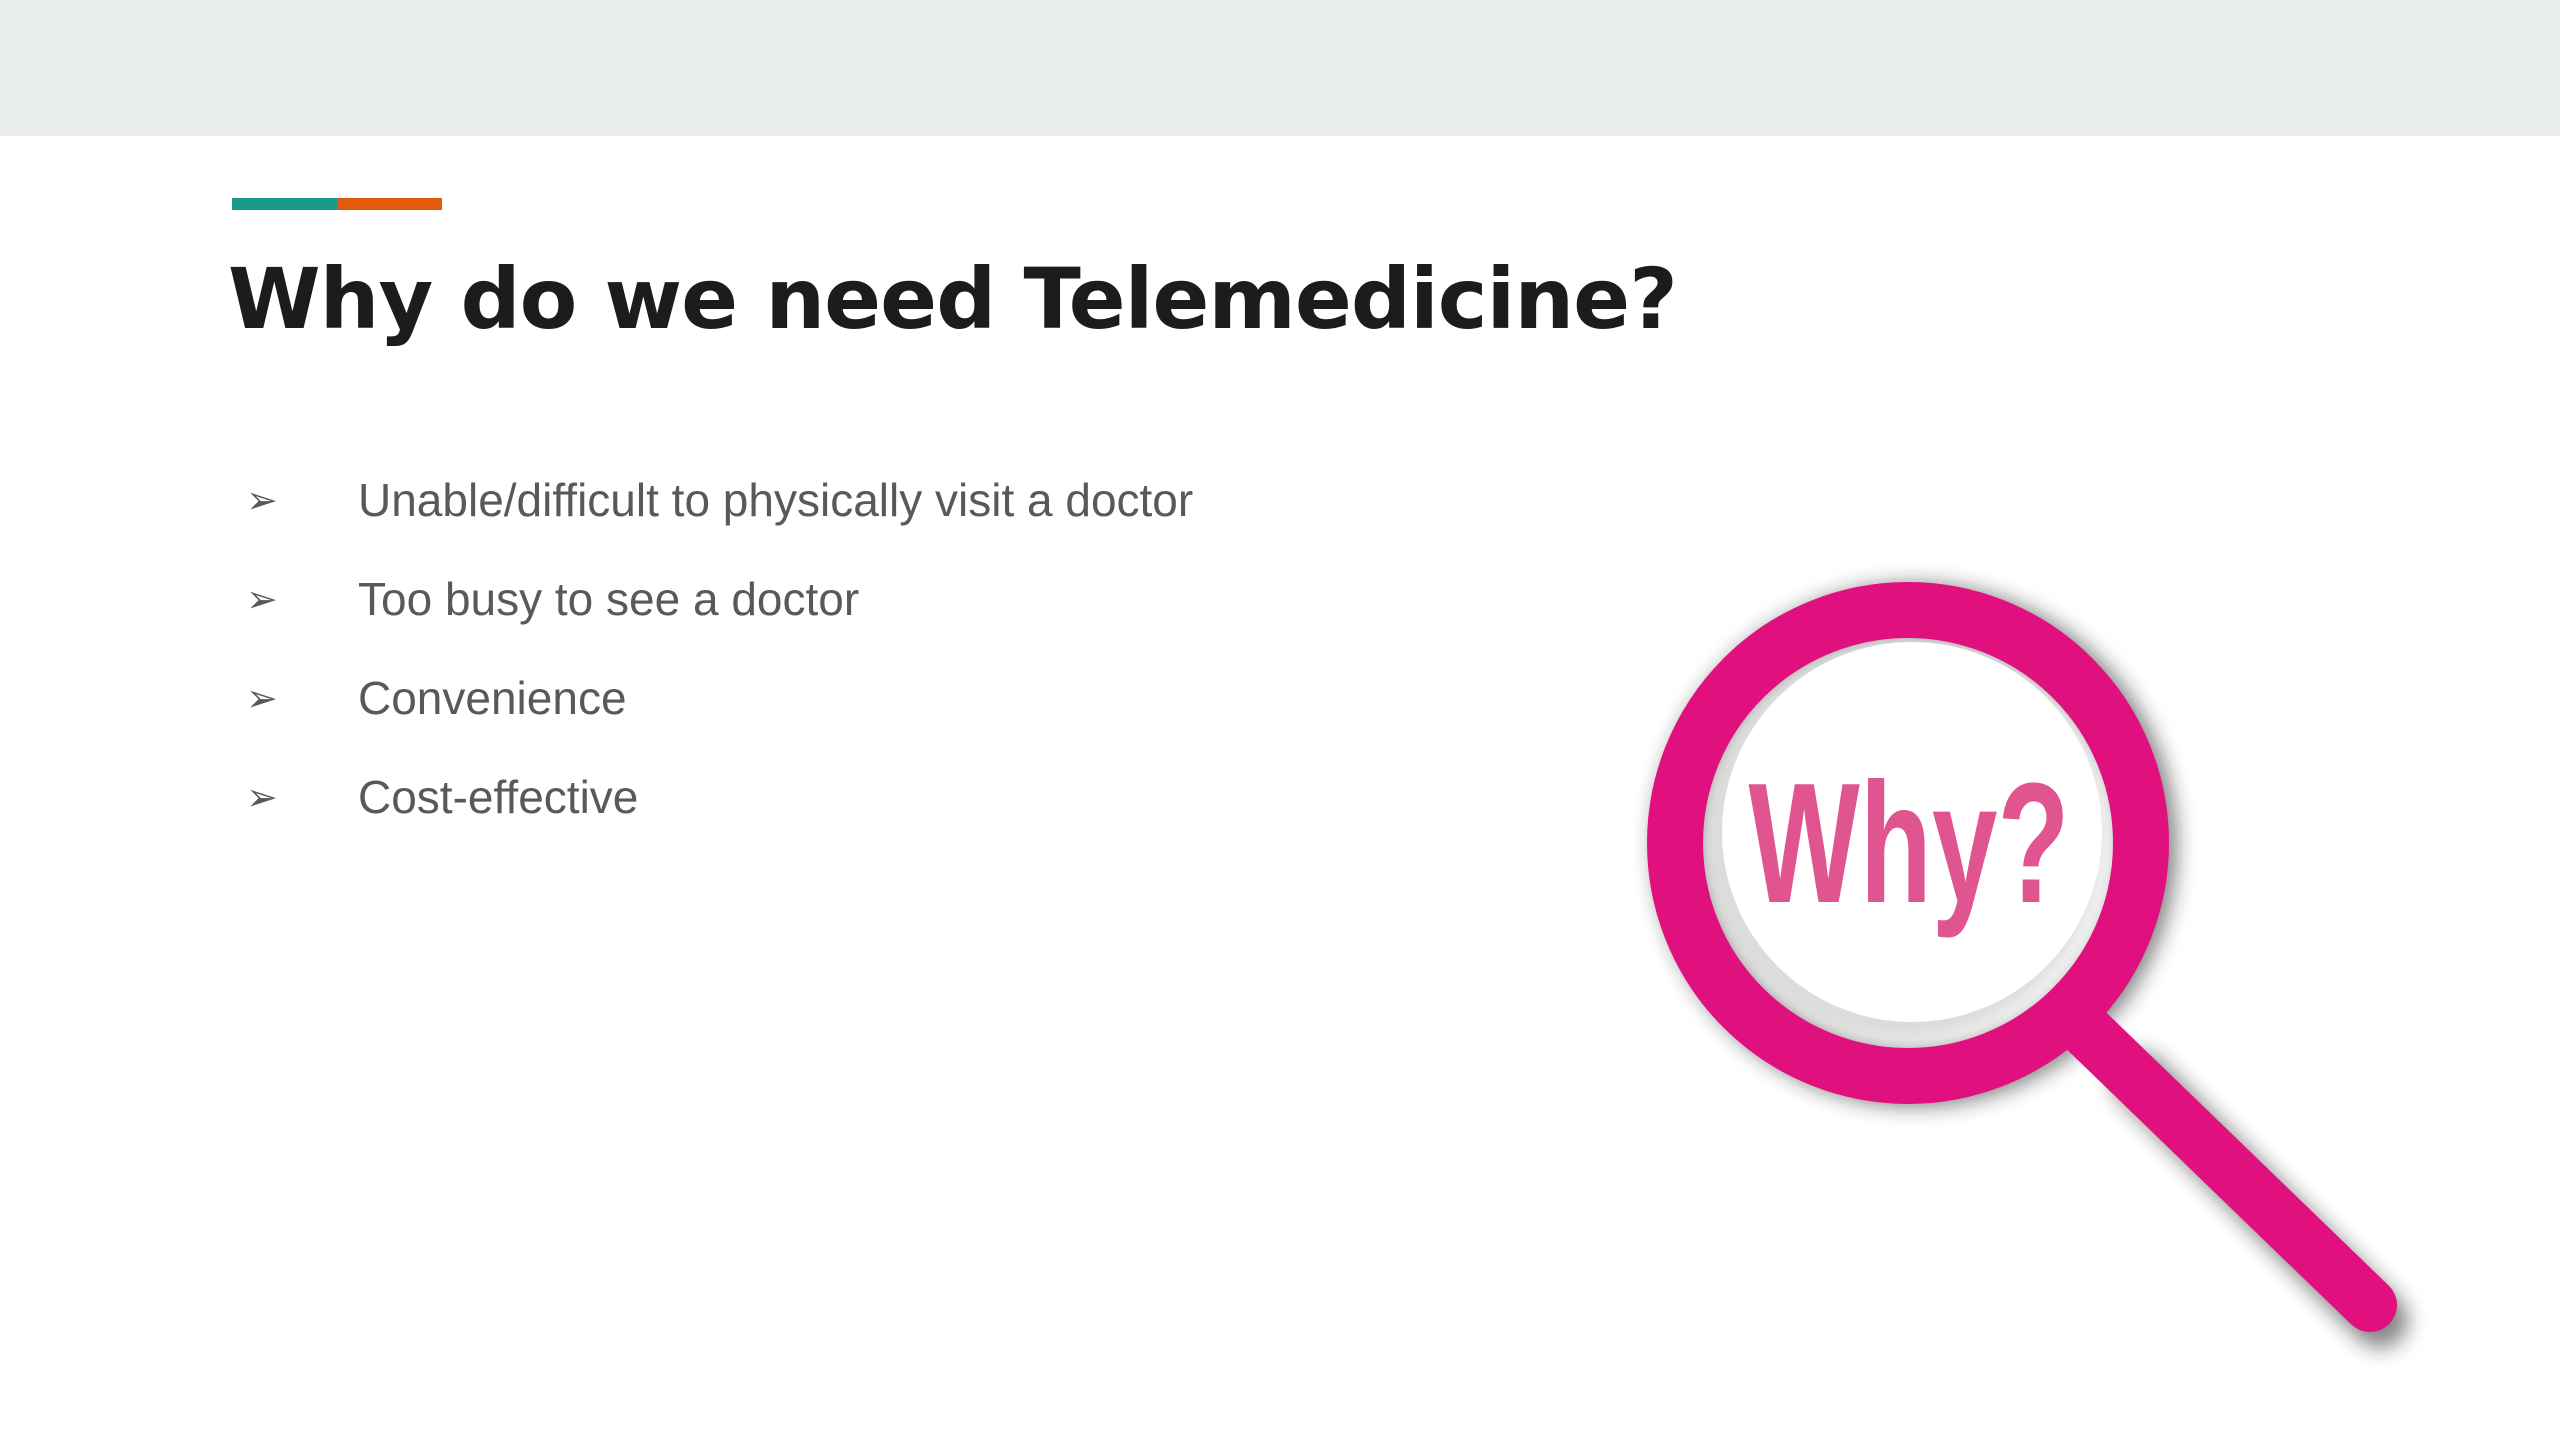 This screenshot has height=1440, width=2560. I want to click on accent-segment-orange, so click(389, 204).